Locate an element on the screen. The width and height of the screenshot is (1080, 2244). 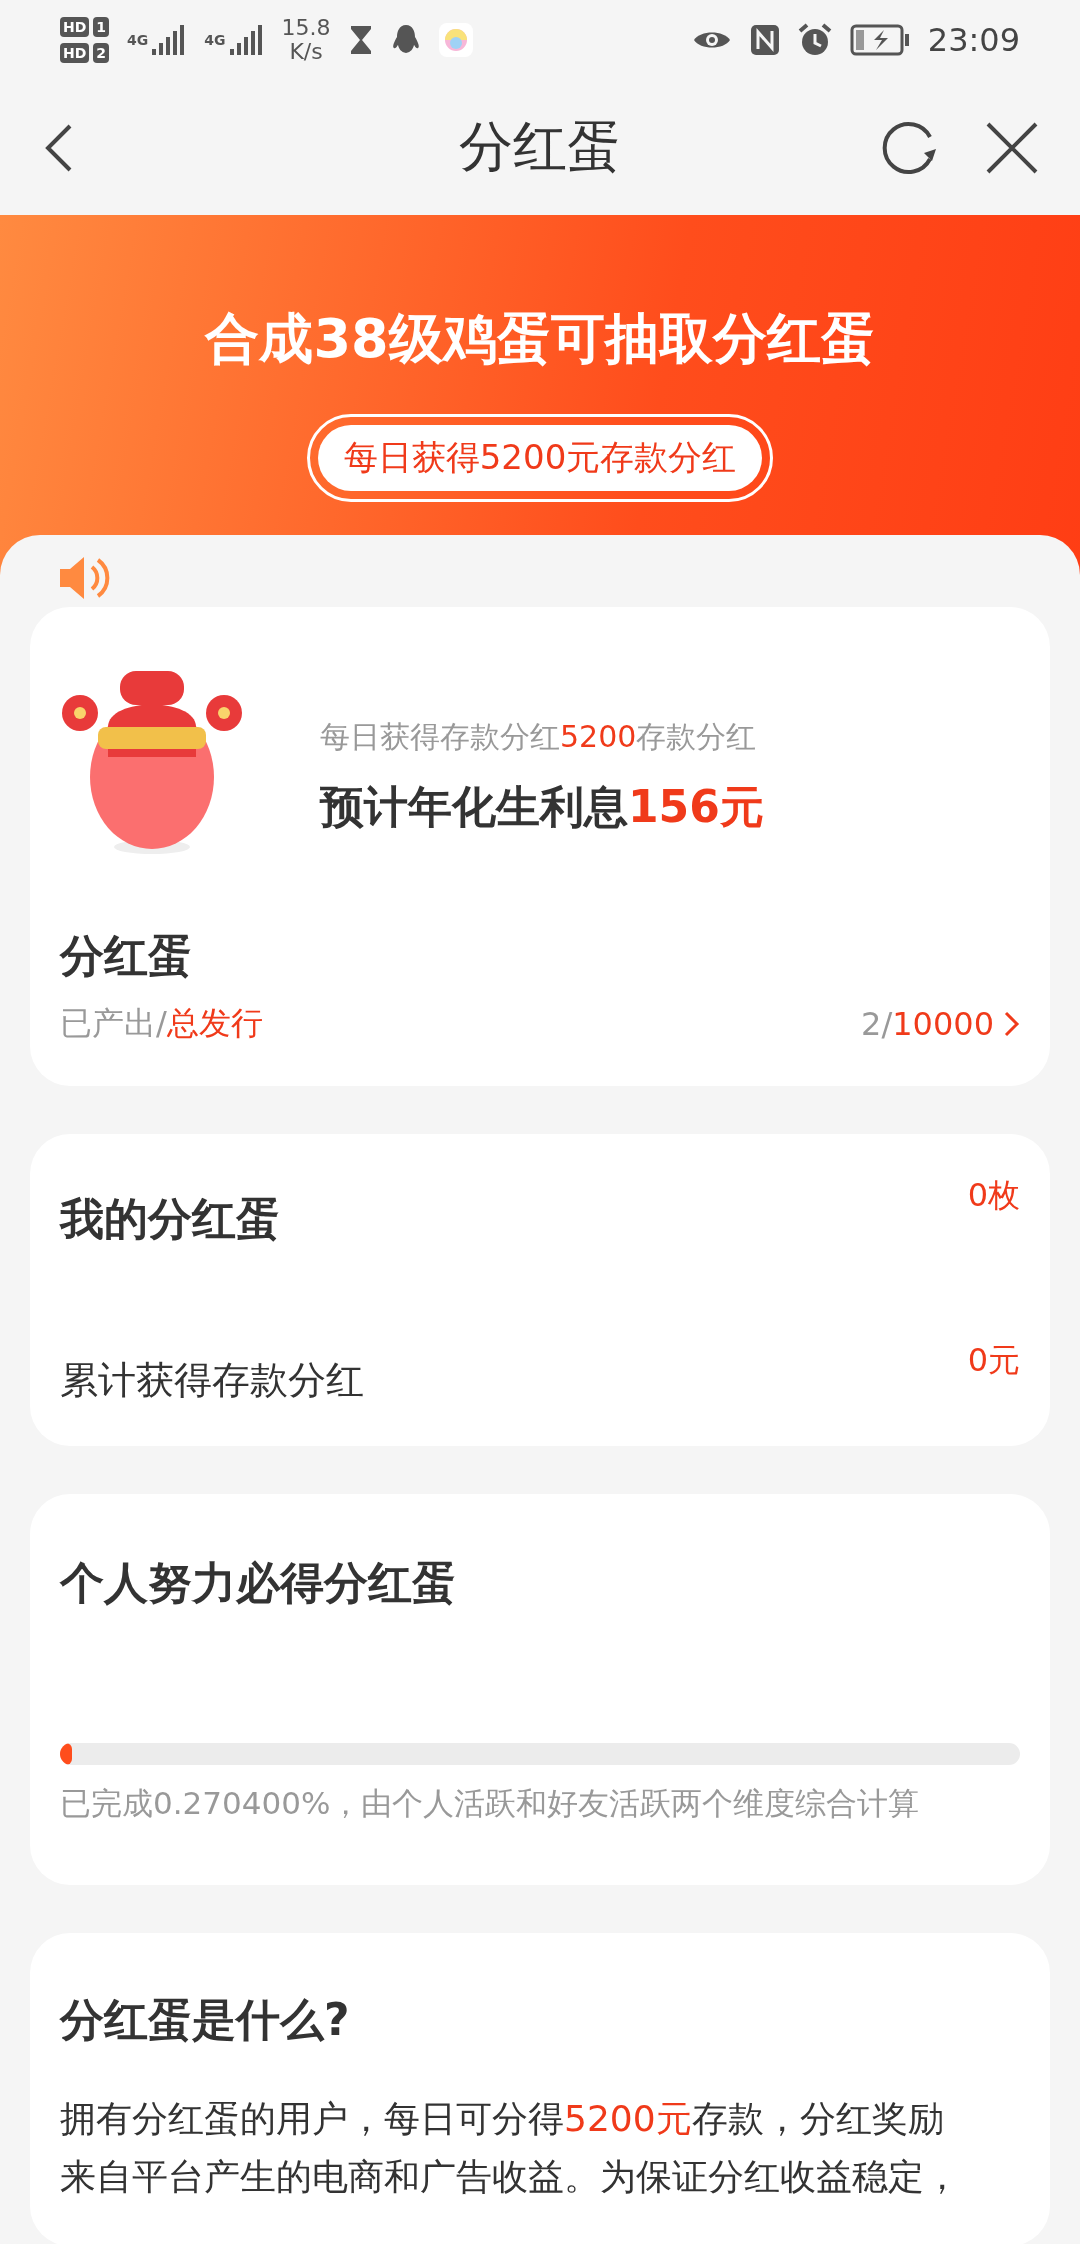
card-title: 个人努力必得分红蛋 is located at coordinates (258, 1583).